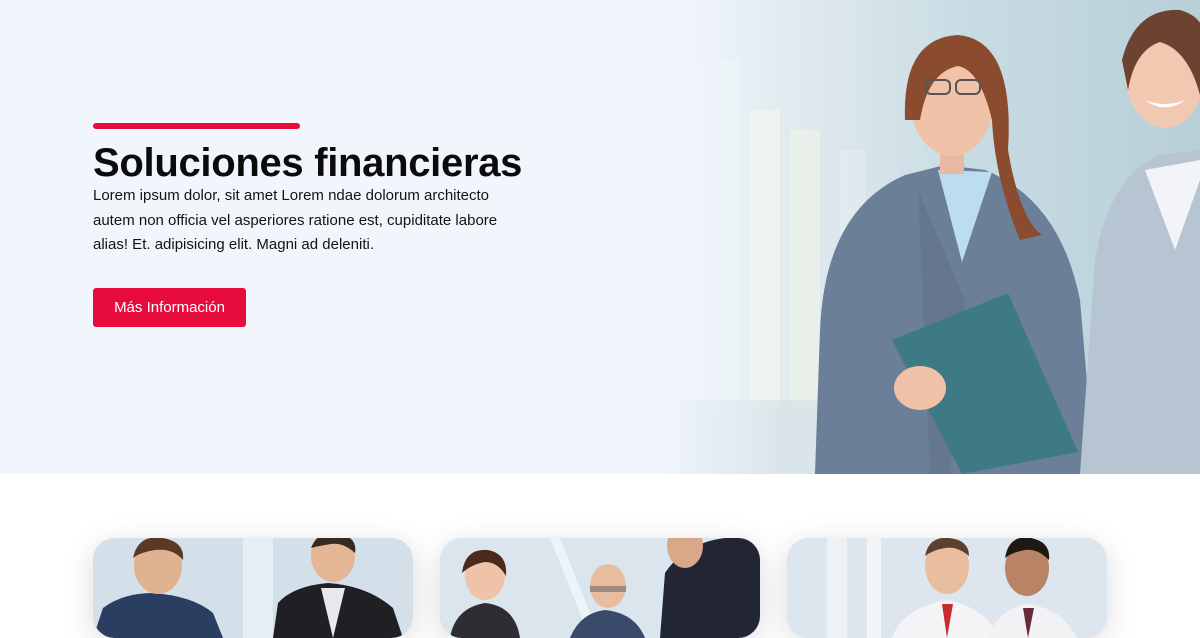 The image size is (1200, 638). I want to click on colleagues-photo, so click(600, 588).